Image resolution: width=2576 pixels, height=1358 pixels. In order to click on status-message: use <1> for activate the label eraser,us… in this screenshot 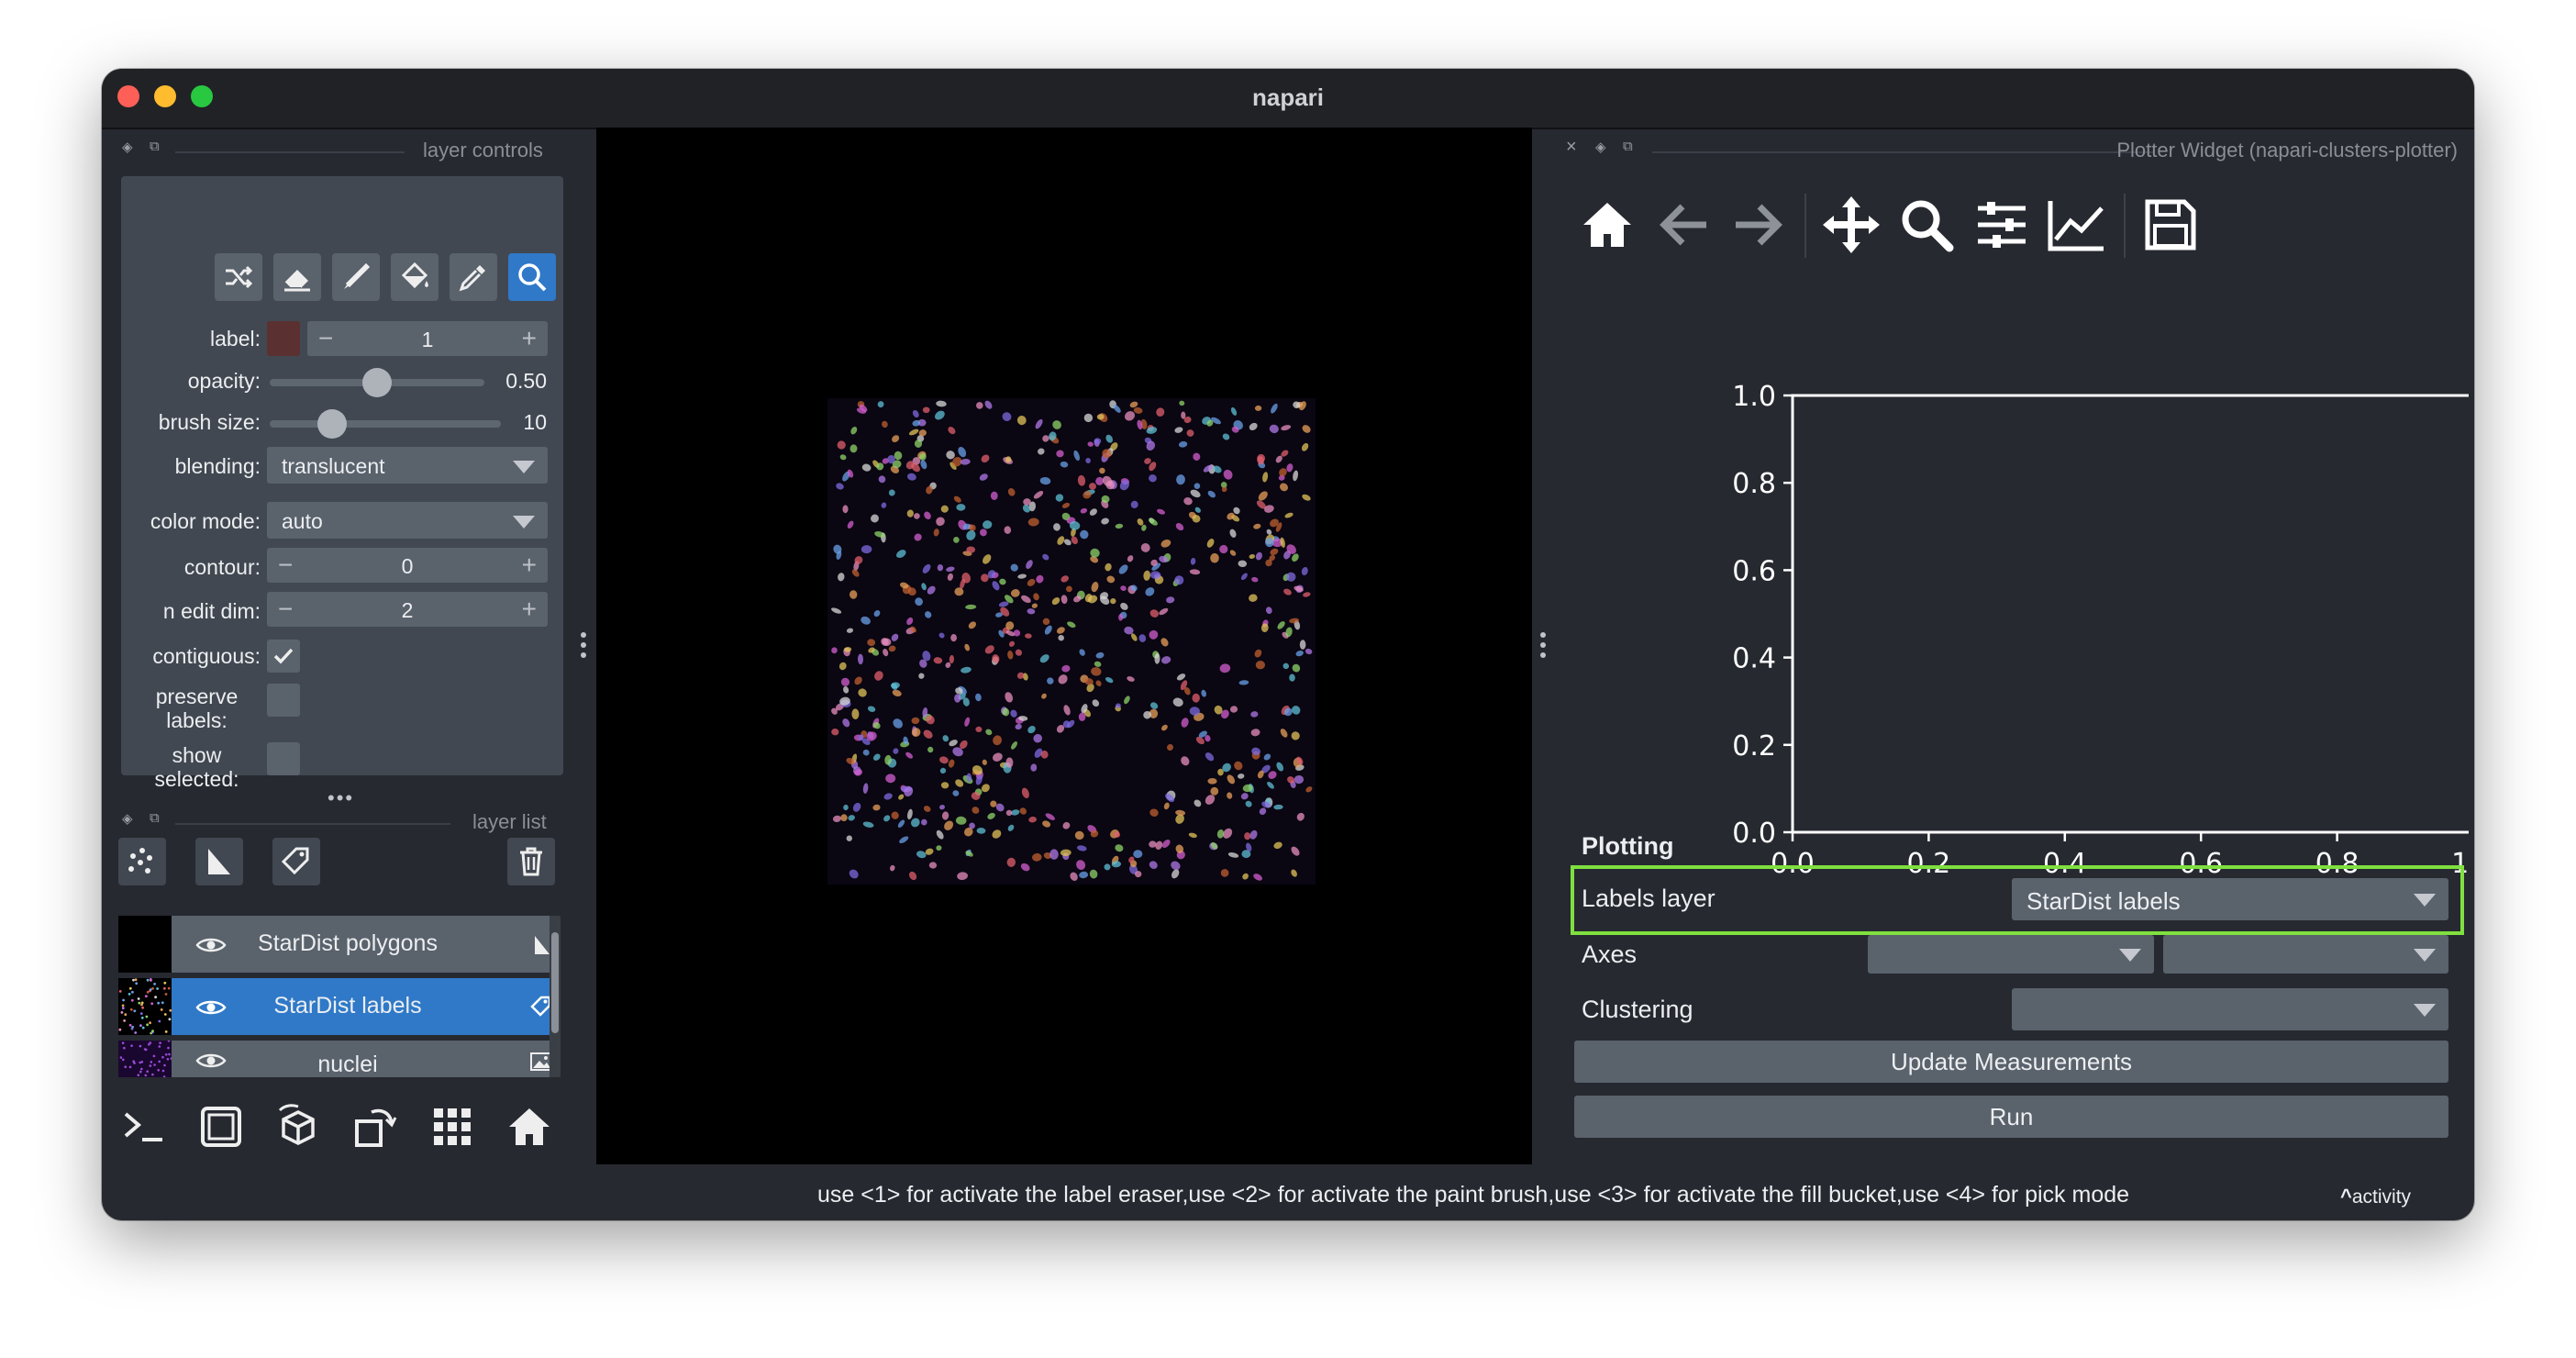, I will do `click(1473, 1195)`.